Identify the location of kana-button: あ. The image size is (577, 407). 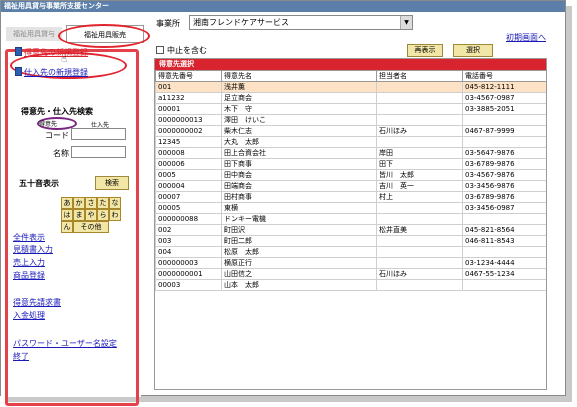
(67, 203).